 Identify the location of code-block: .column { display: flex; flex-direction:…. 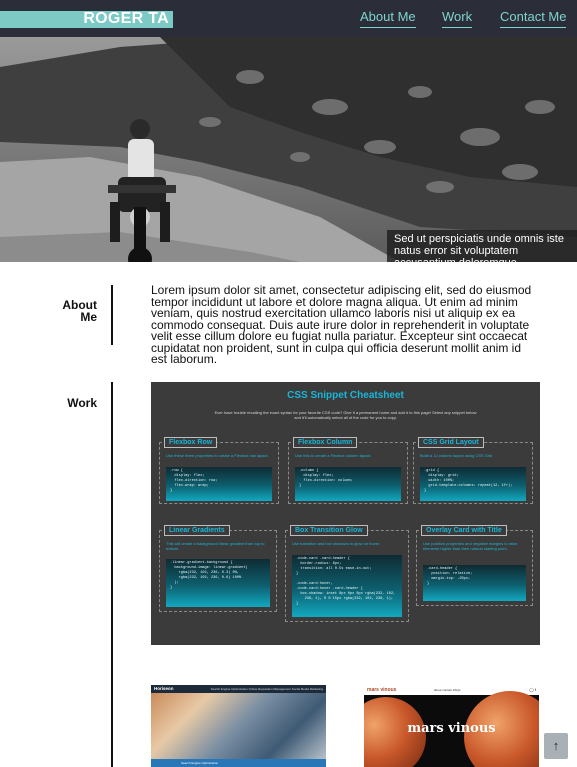
(348, 484).